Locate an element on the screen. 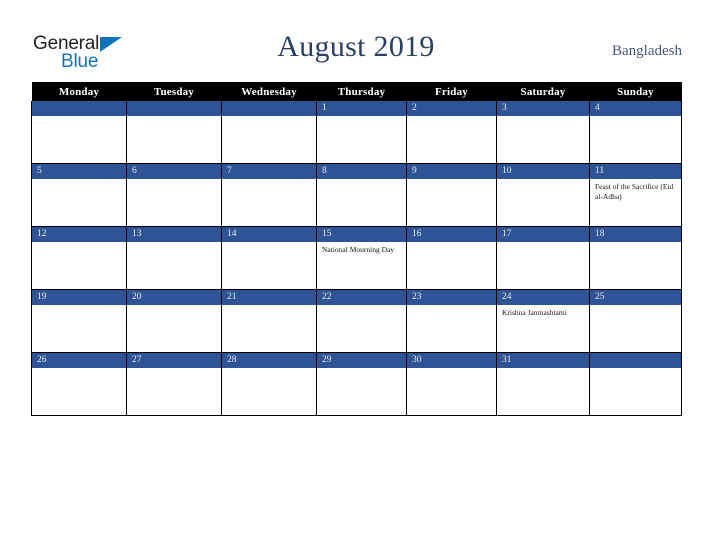 The image size is (712, 550). day-cell: 26 is located at coordinates (79, 384).